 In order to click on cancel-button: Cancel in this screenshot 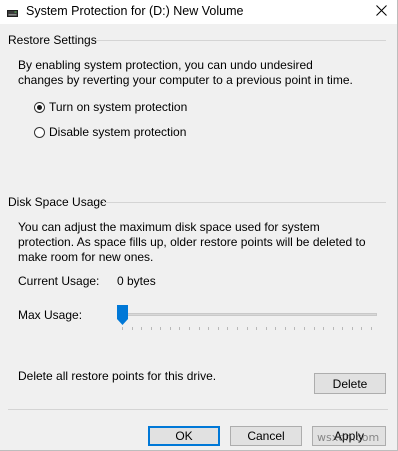, I will do `click(266, 436)`.